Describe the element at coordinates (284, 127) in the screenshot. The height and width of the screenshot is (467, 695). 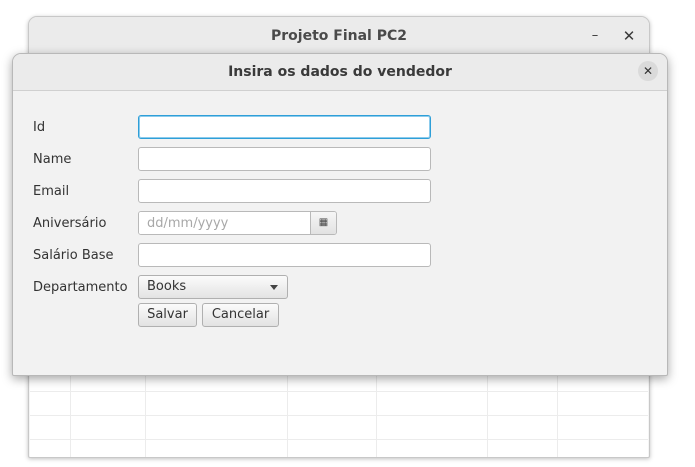
I see `id-field` at that location.